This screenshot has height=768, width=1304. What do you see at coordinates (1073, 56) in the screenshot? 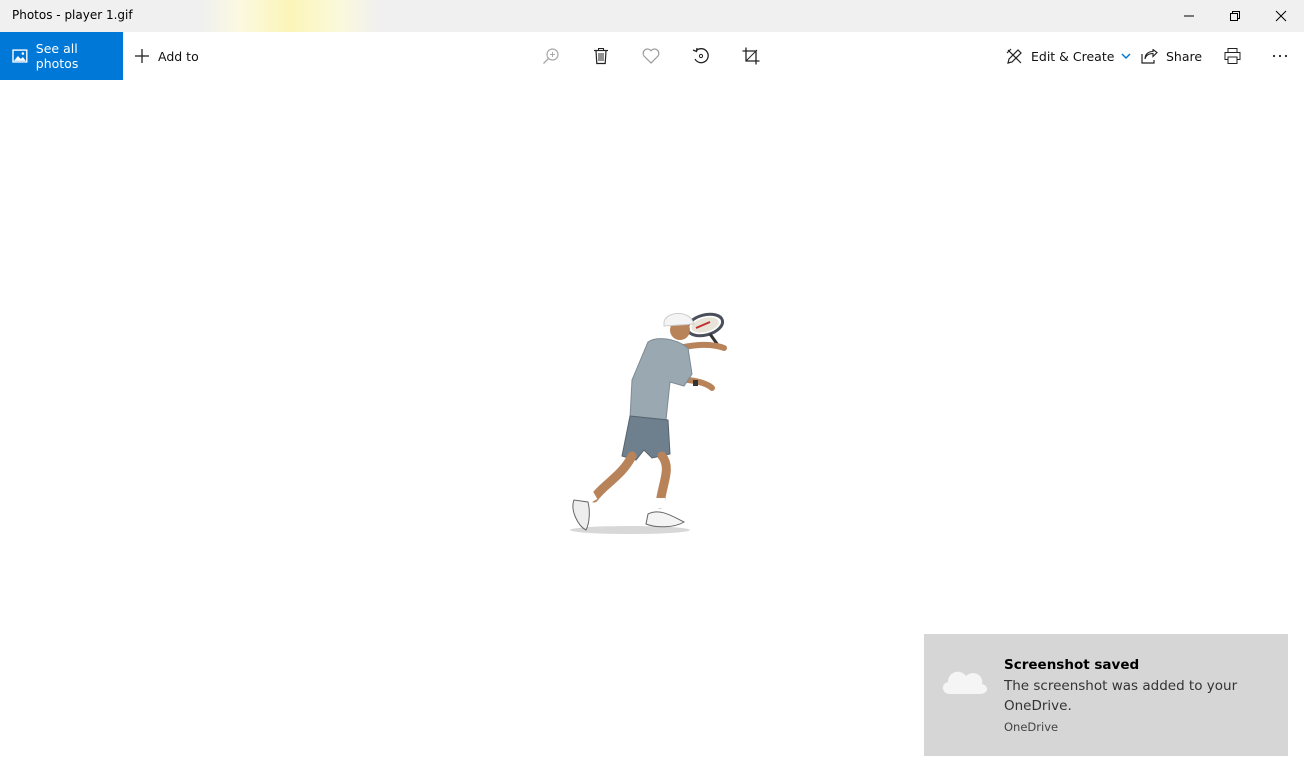
I see `edit-create-label: Edit & Create` at bounding box center [1073, 56].